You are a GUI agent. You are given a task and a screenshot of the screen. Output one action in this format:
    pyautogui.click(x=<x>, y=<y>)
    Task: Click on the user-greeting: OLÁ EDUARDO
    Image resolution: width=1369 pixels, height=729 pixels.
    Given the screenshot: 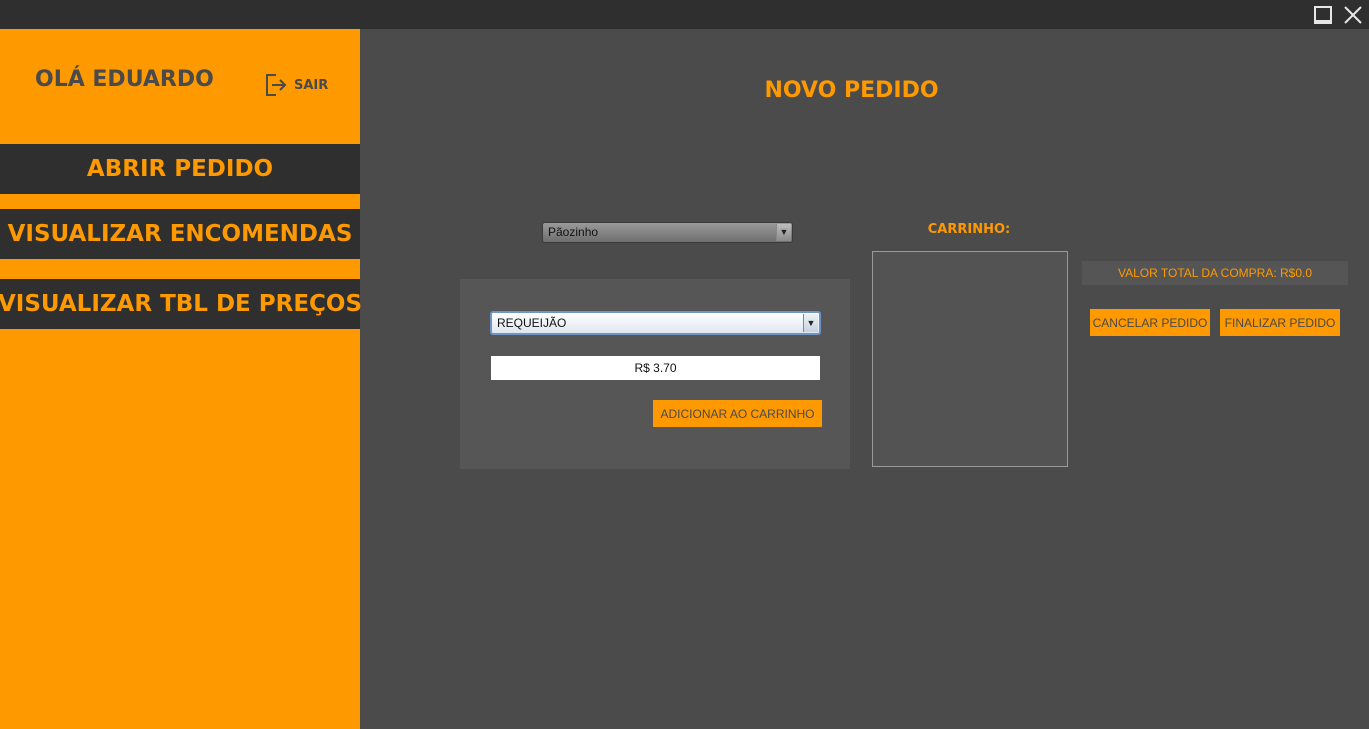 What is the action you would take?
    pyautogui.click(x=124, y=79)
    